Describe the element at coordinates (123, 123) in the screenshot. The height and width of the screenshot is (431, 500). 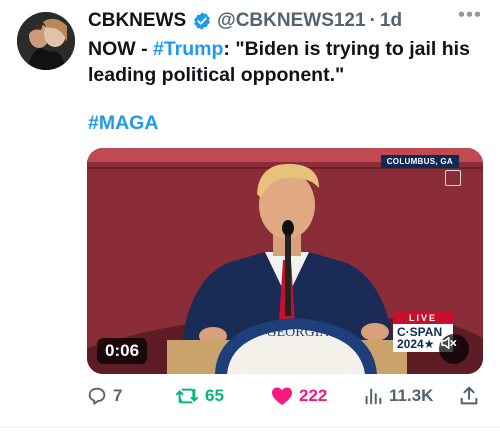
I see `hashtag-link-maga: #MAGA` at that location.